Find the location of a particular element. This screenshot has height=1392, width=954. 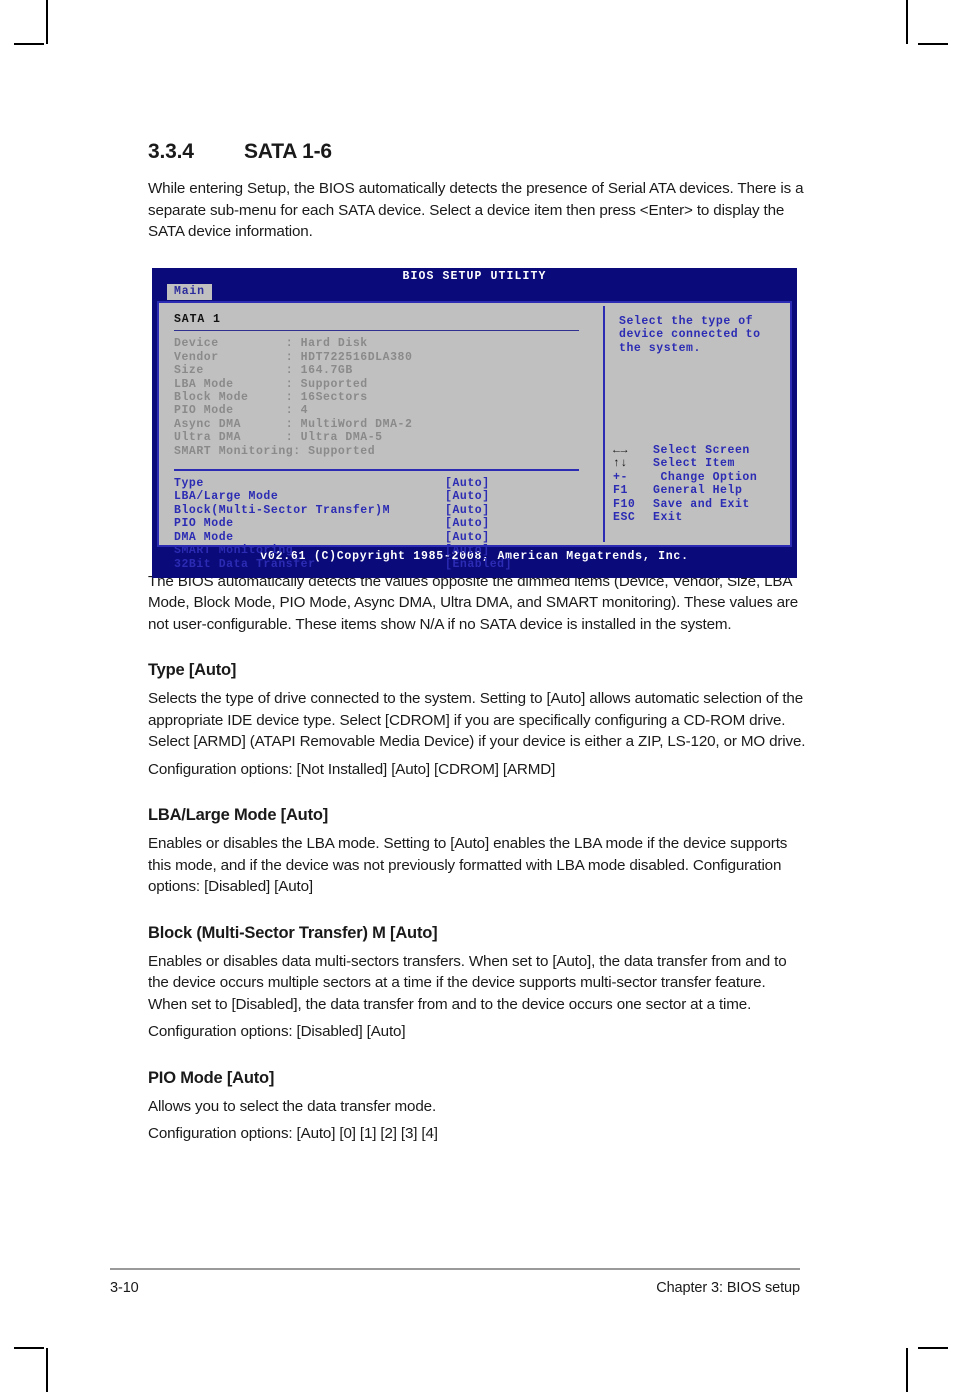

bios-help-line: device connected to is located at coordinates (690, 335).